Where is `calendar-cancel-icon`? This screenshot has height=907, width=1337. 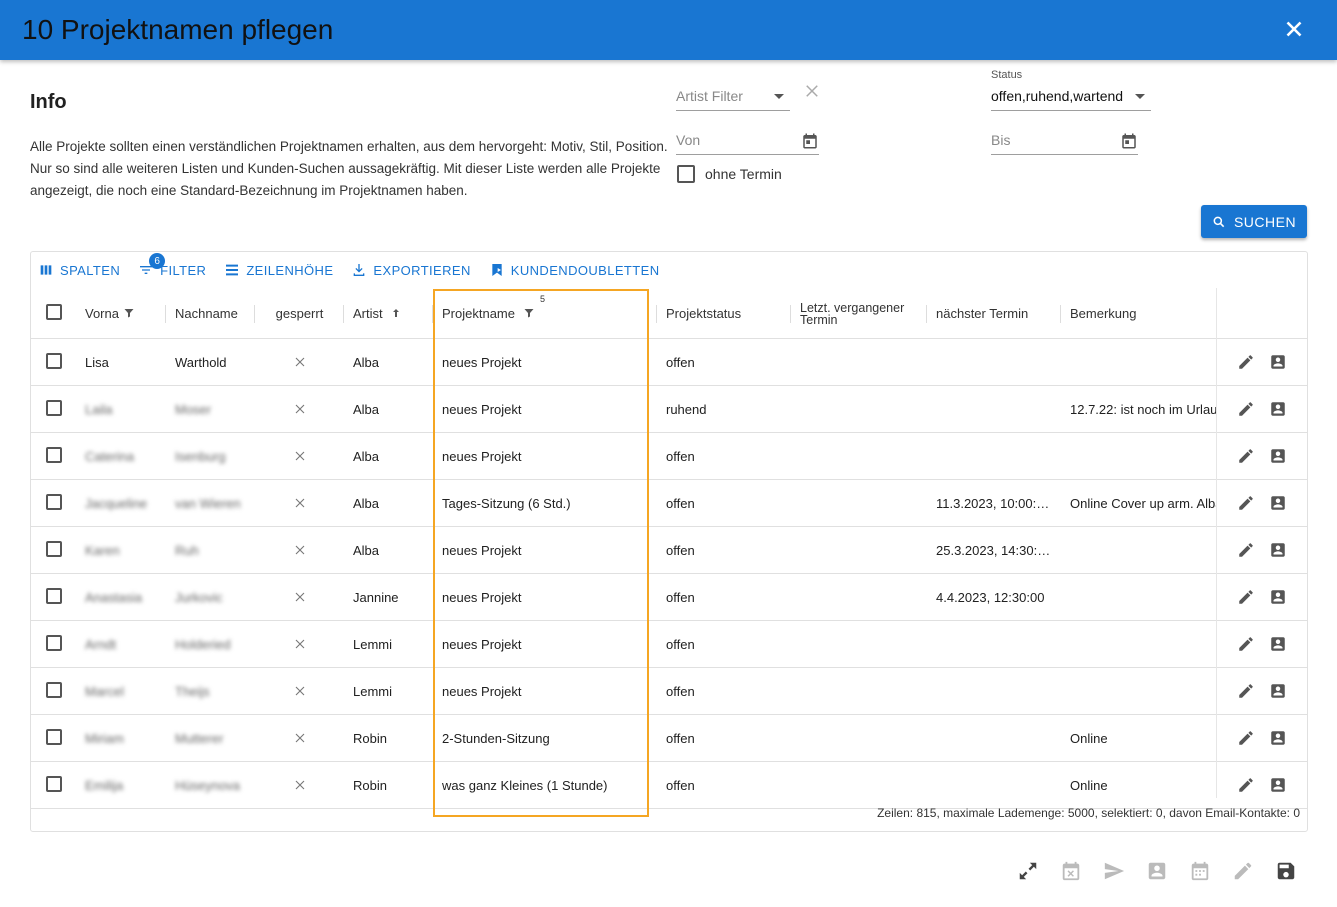 calendar-cancel-icon is located at coordinates (1071, 871).